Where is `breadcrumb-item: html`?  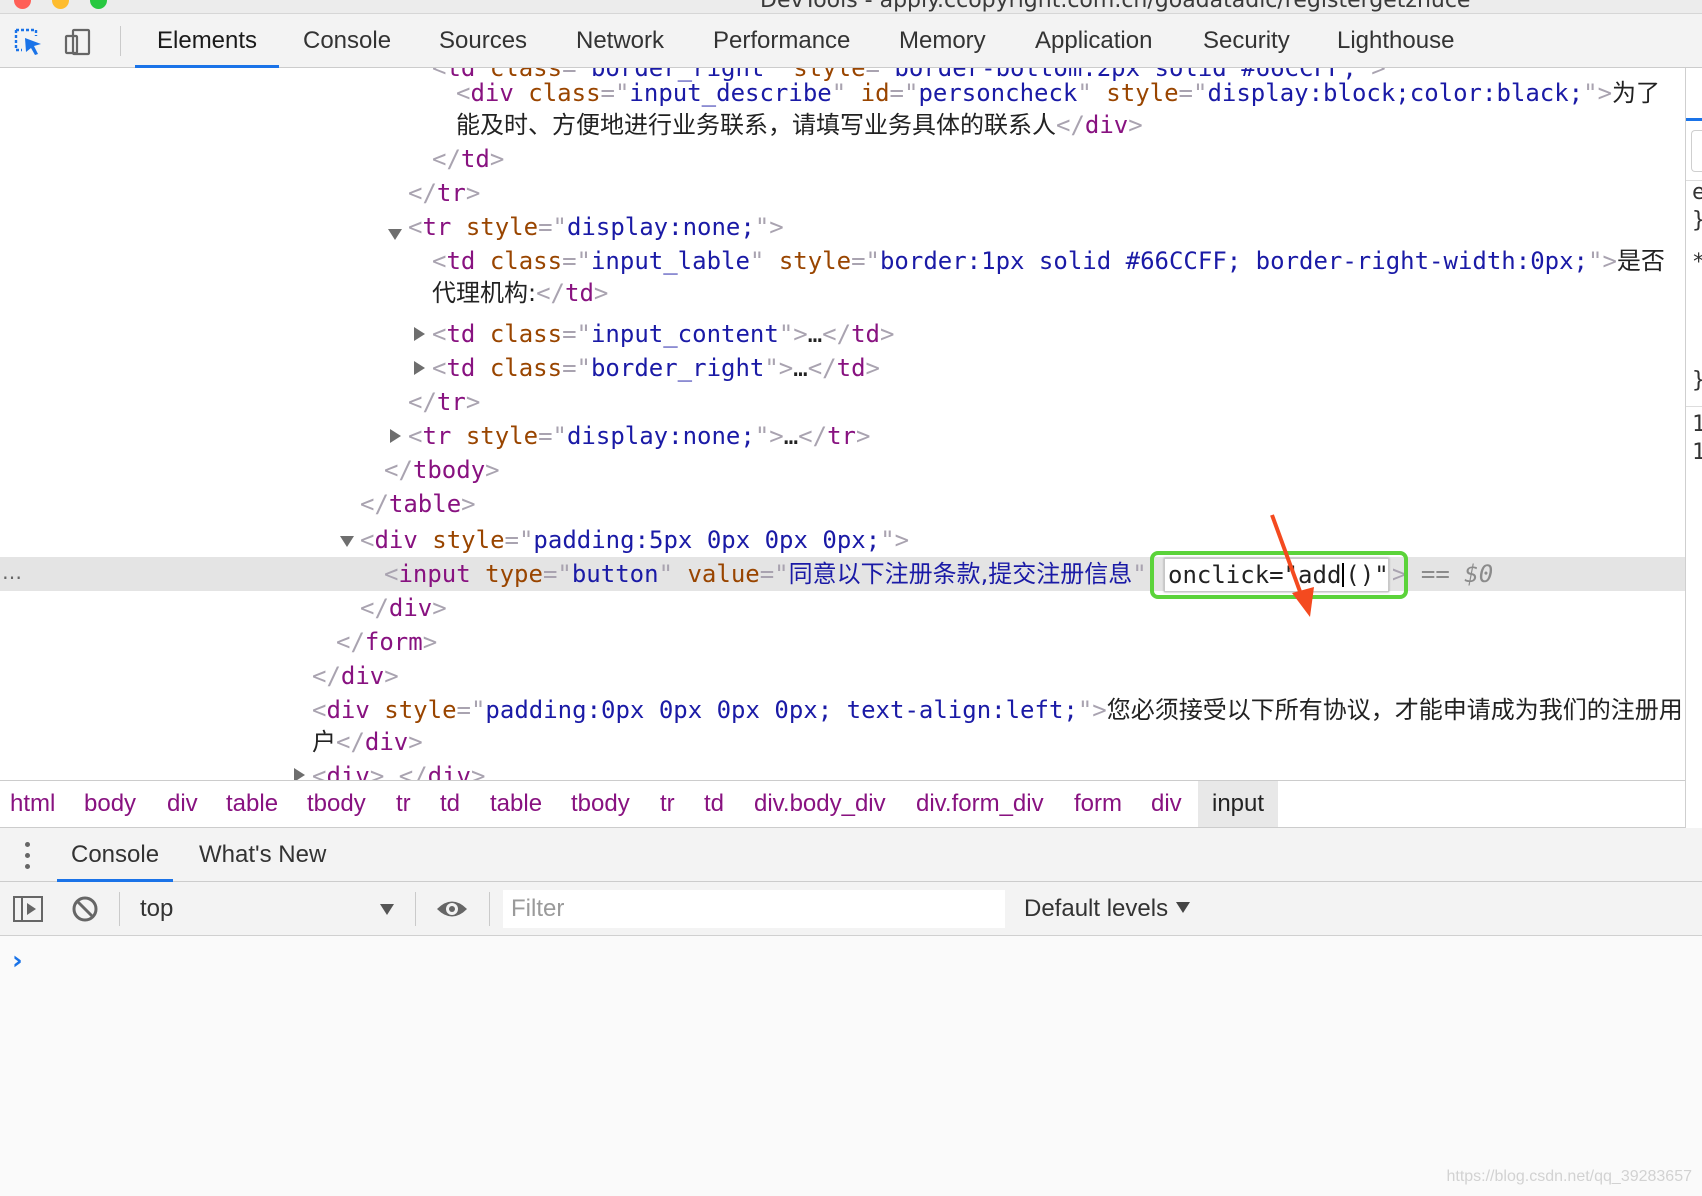
breadcrumb-item: html is located at coordinates (32, 804).